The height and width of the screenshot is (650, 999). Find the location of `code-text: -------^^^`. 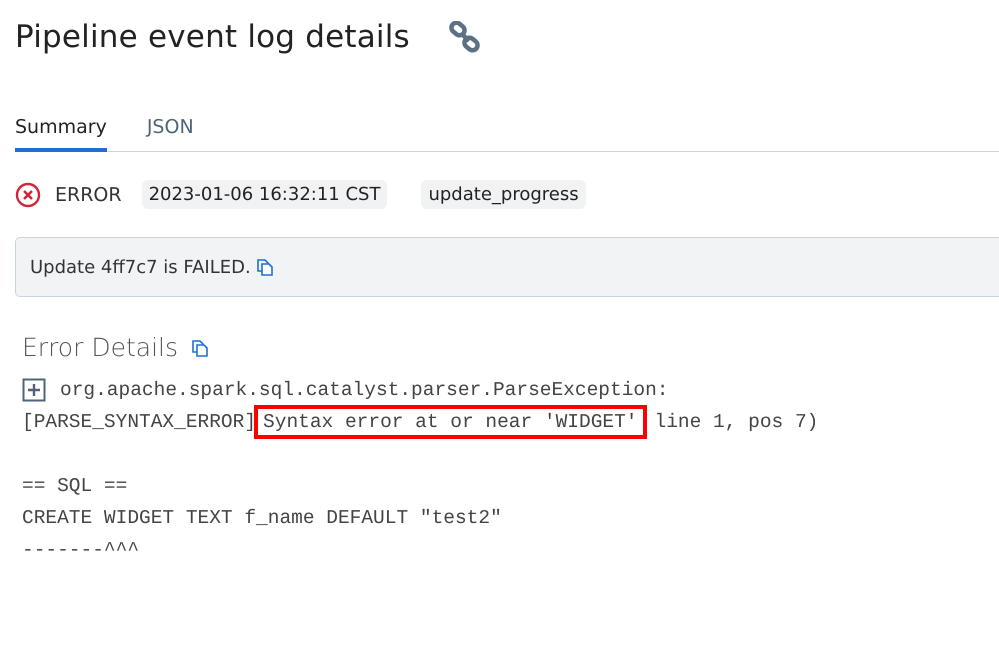

code-text: -------^^^ is located at coordinates (81, 550).